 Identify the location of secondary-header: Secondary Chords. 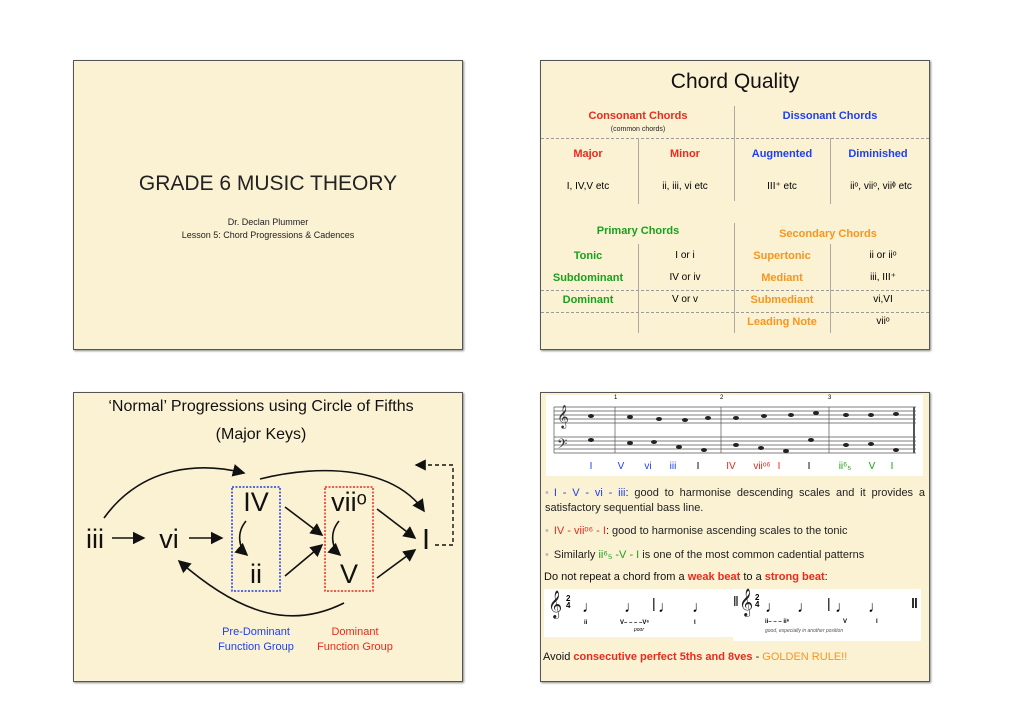
(828, 234).